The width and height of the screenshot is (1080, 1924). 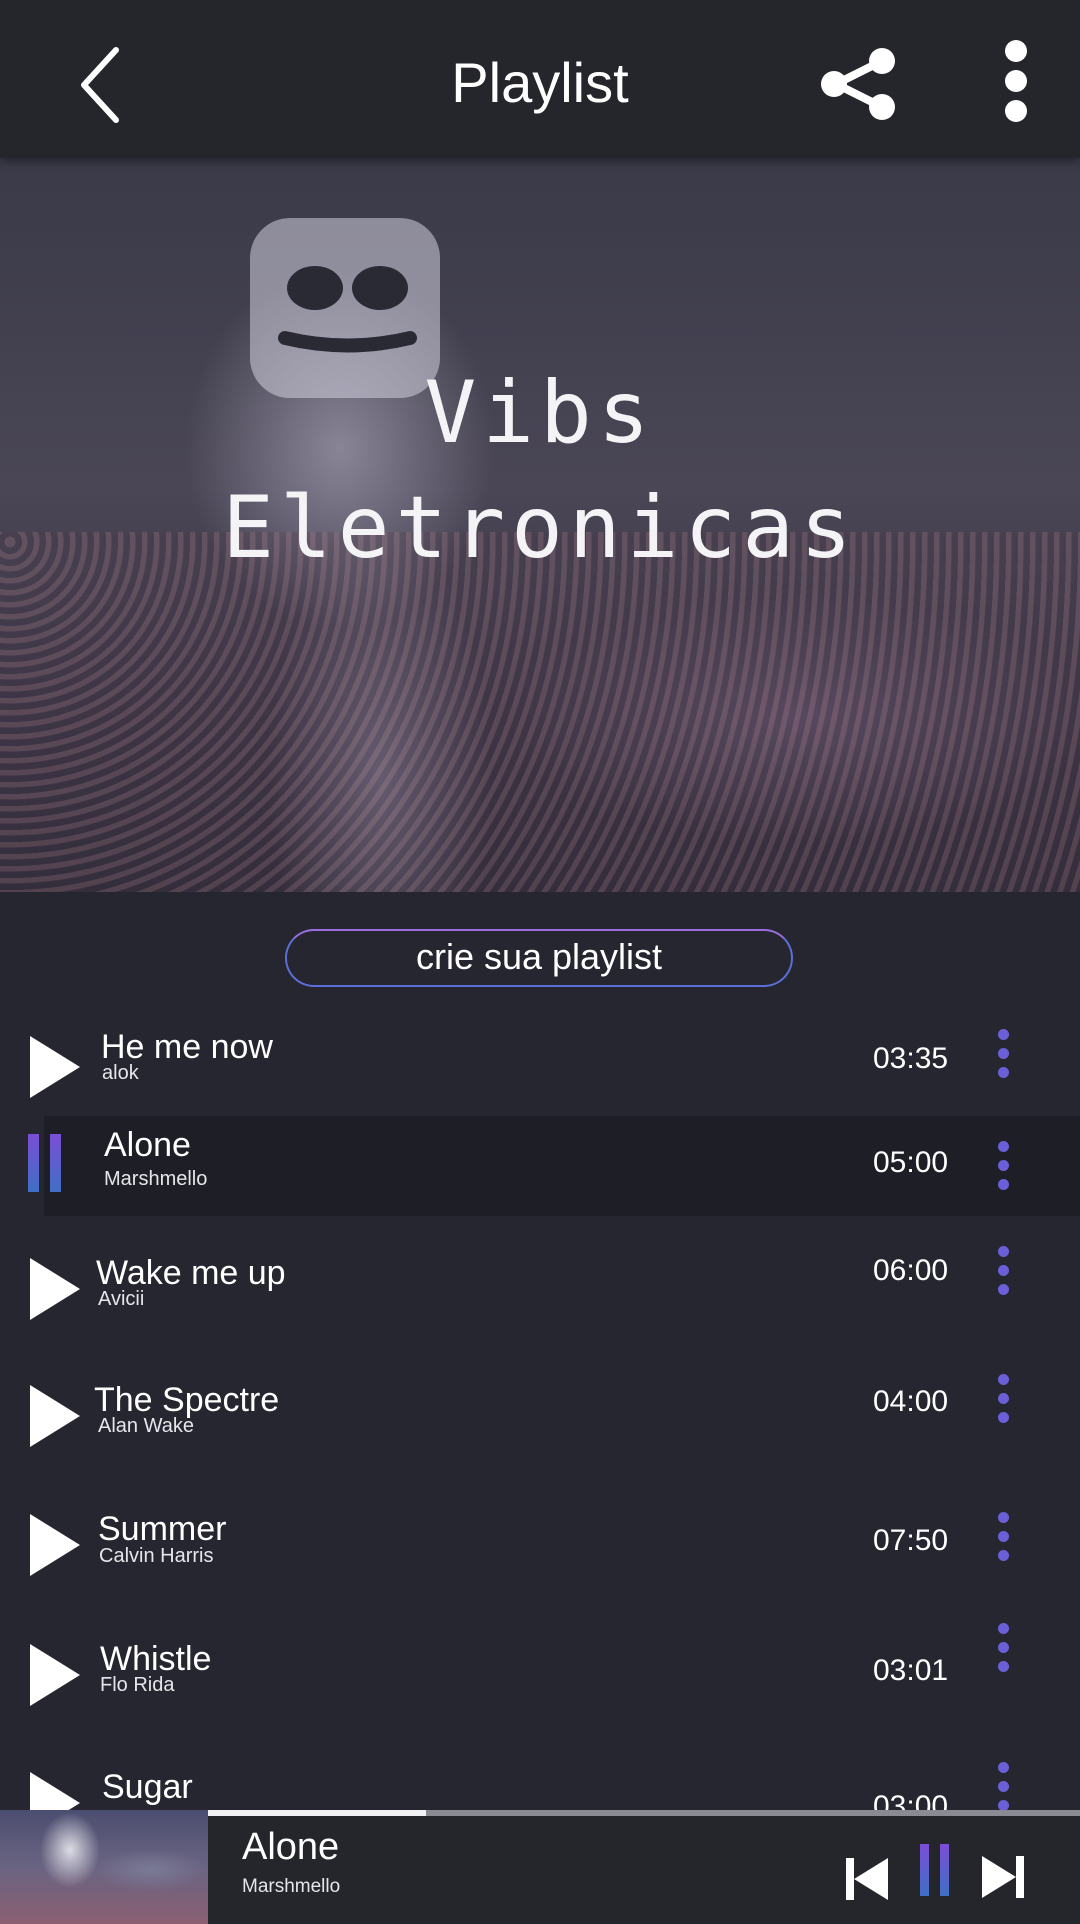 I want to click on playback-progress-fill, so click(x=317, y=1813).